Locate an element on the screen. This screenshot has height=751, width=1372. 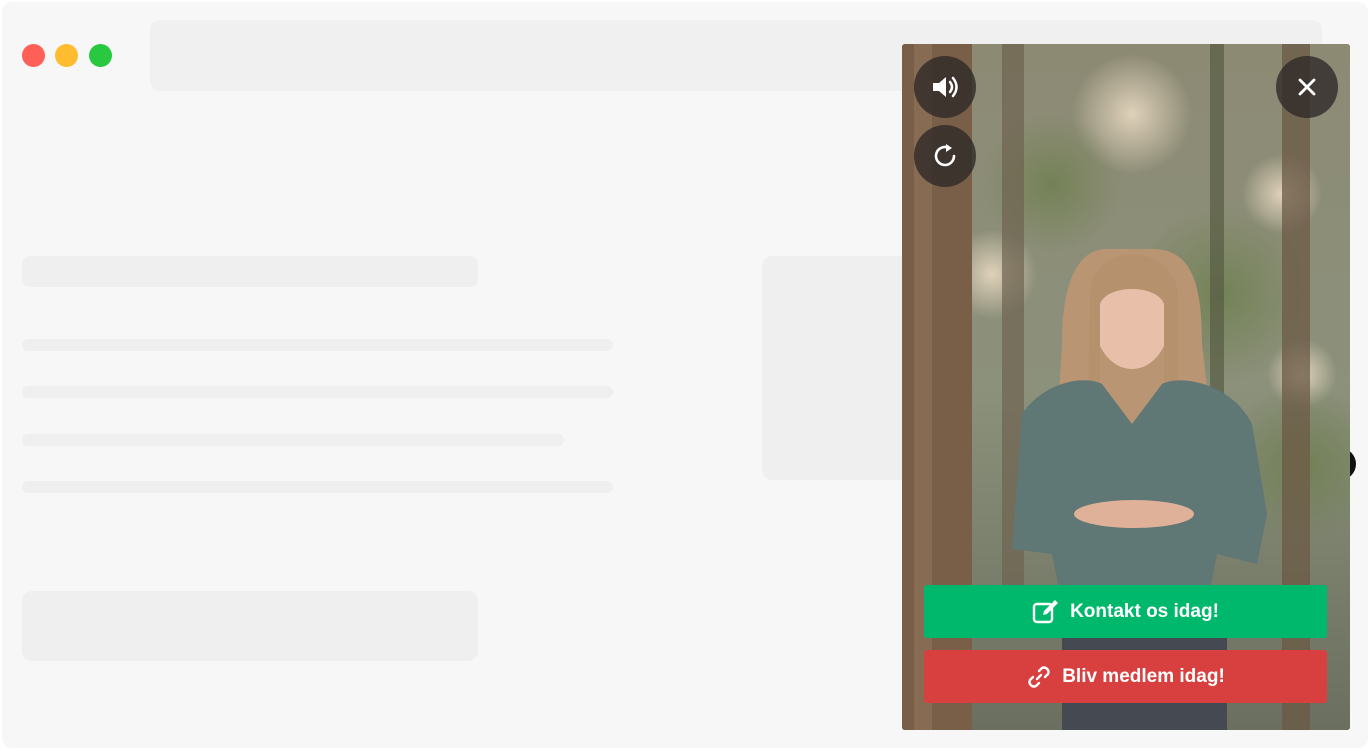
member-cta-button: Bliv medlem idag! is located at coordinates (1125, 676).